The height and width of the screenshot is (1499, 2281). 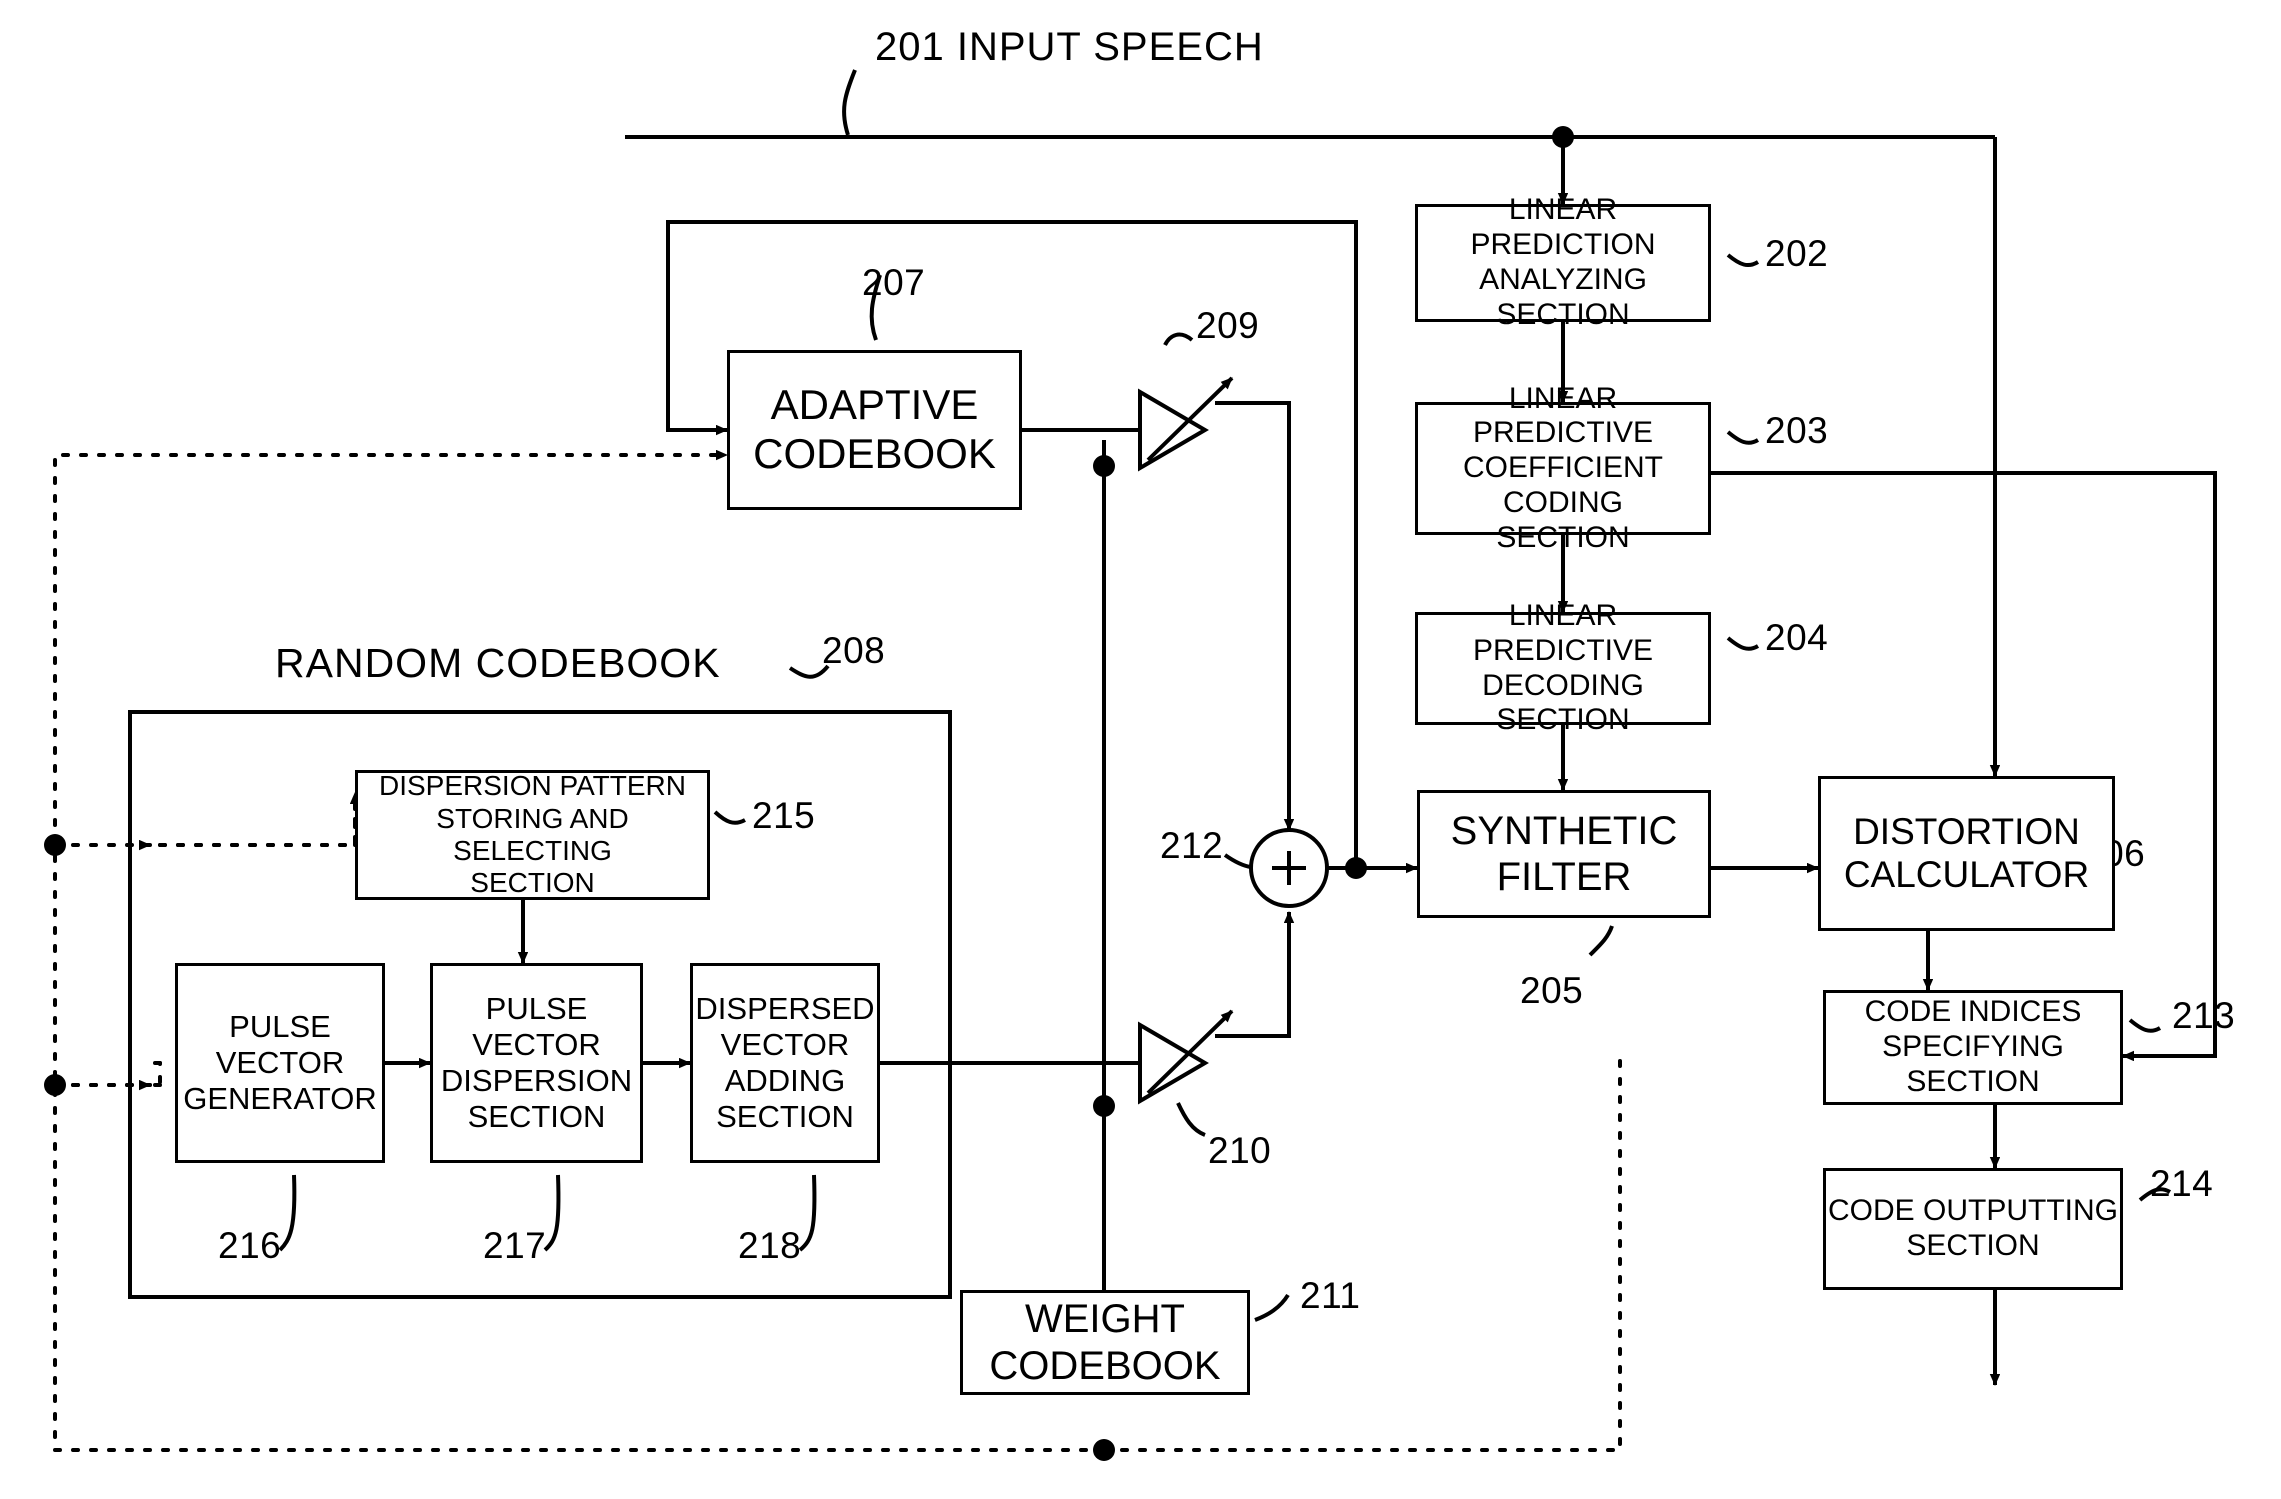 I want to click on ref-217: 217, so click(x=515, y=1245).